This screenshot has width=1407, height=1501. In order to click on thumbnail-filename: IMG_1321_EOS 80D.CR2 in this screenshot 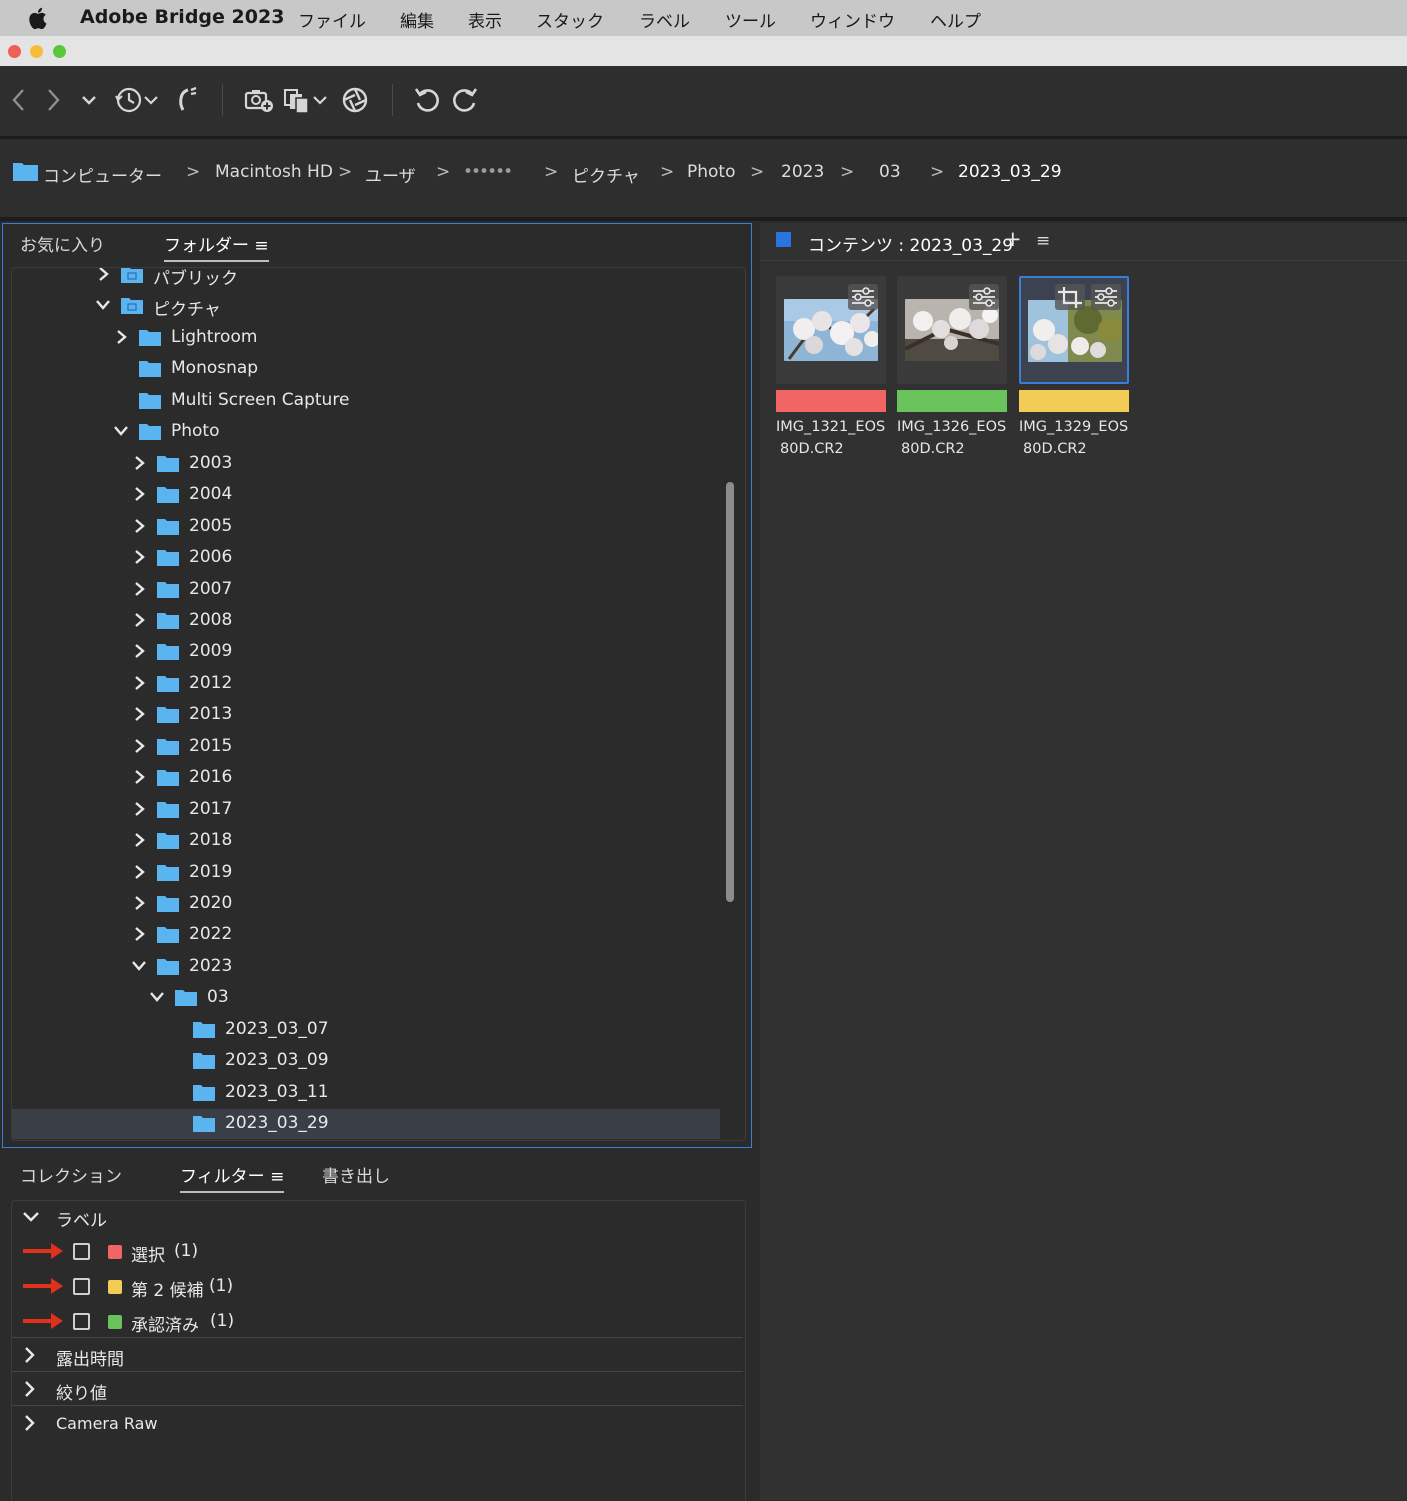, I will do `click(832, 438)`.